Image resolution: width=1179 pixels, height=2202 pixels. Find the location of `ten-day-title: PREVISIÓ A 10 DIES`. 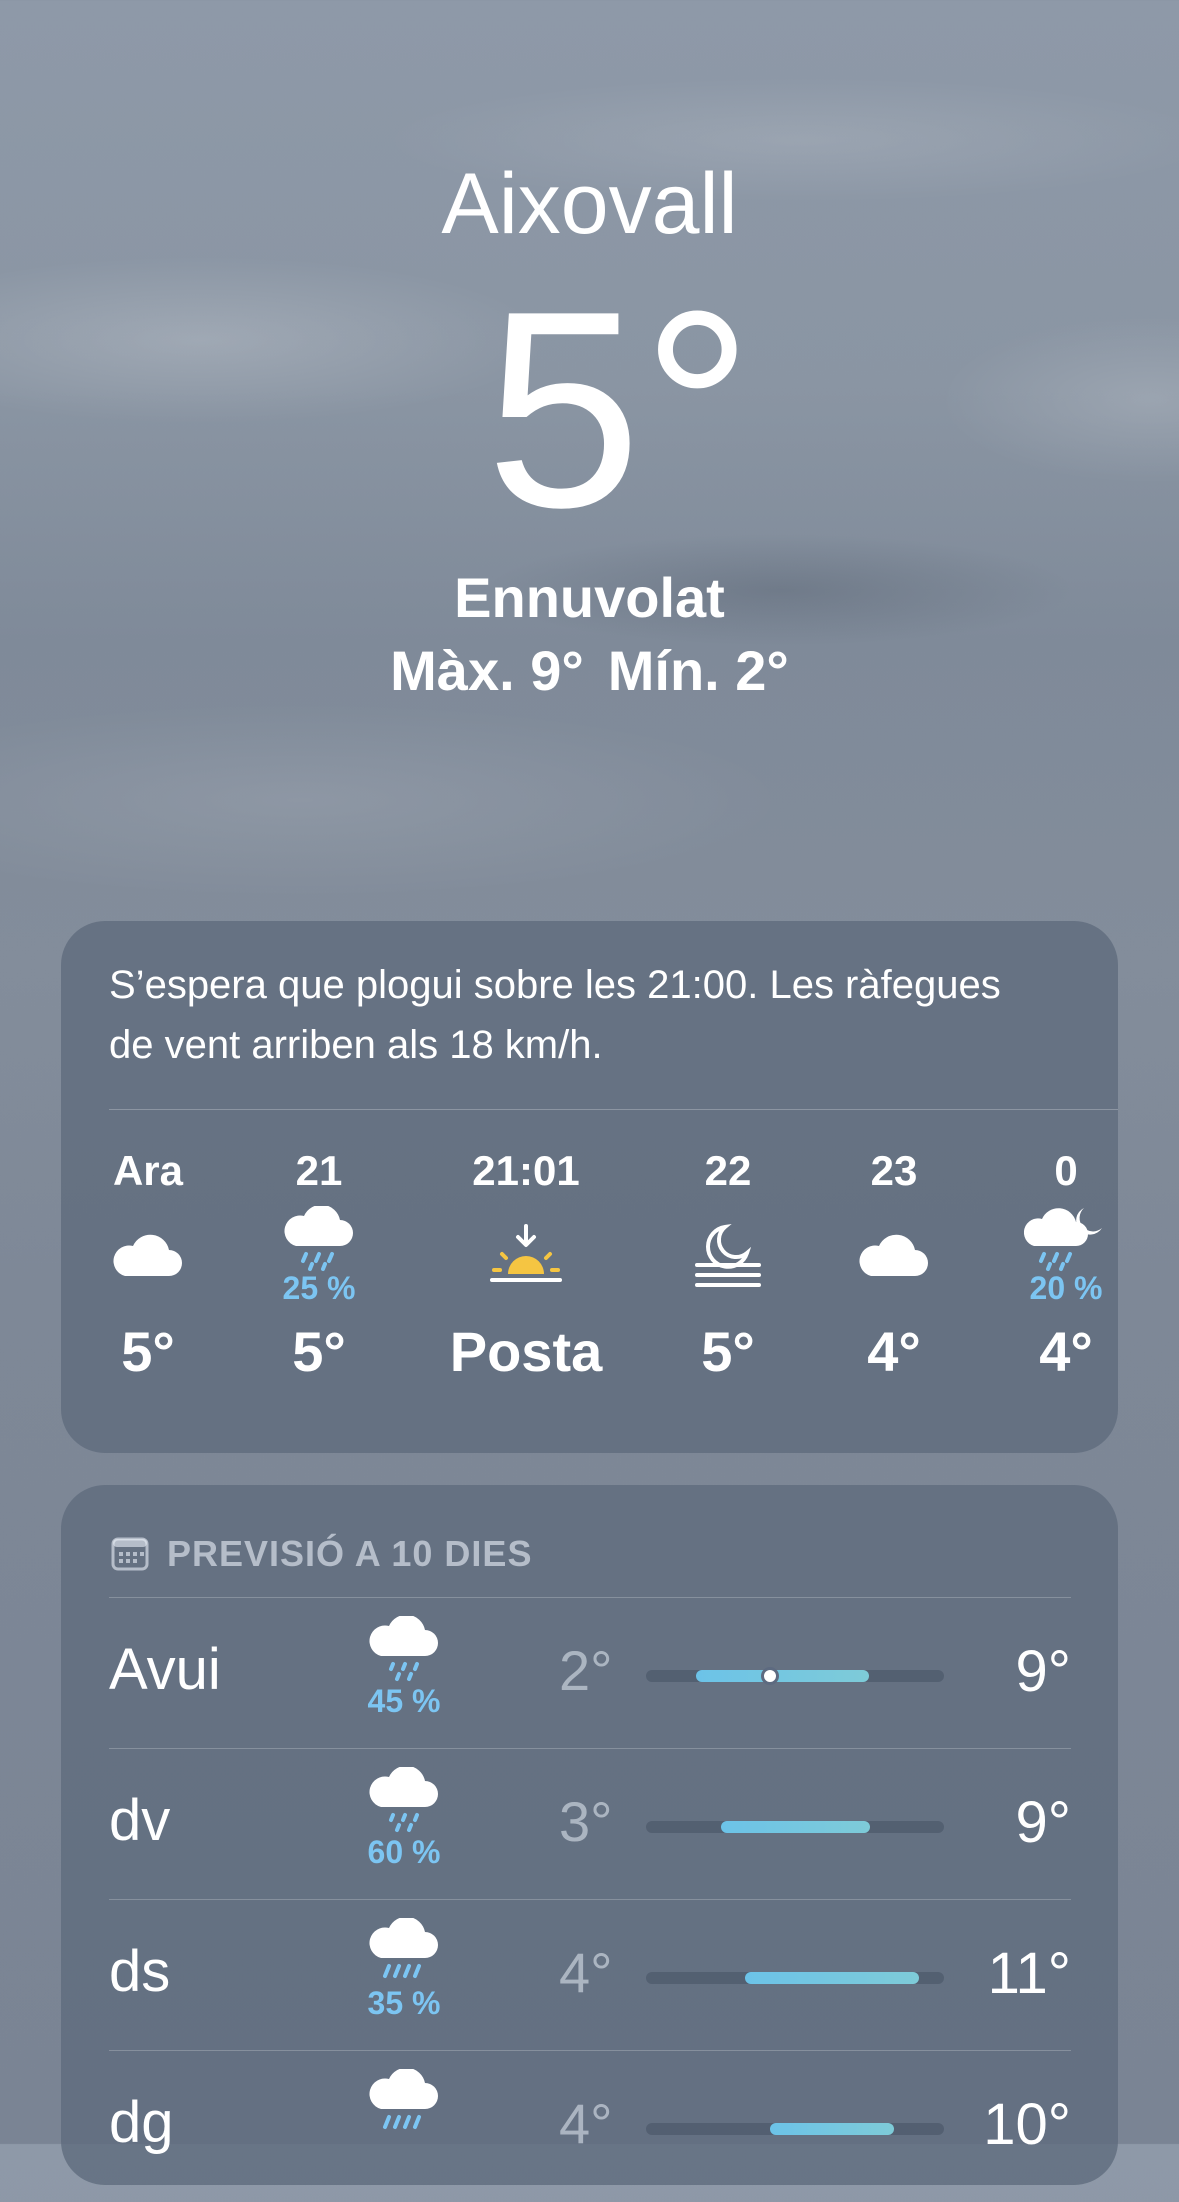

ten-day-title: PREVISIÓ A 10 DIES is located at coordinates (350, 1553).